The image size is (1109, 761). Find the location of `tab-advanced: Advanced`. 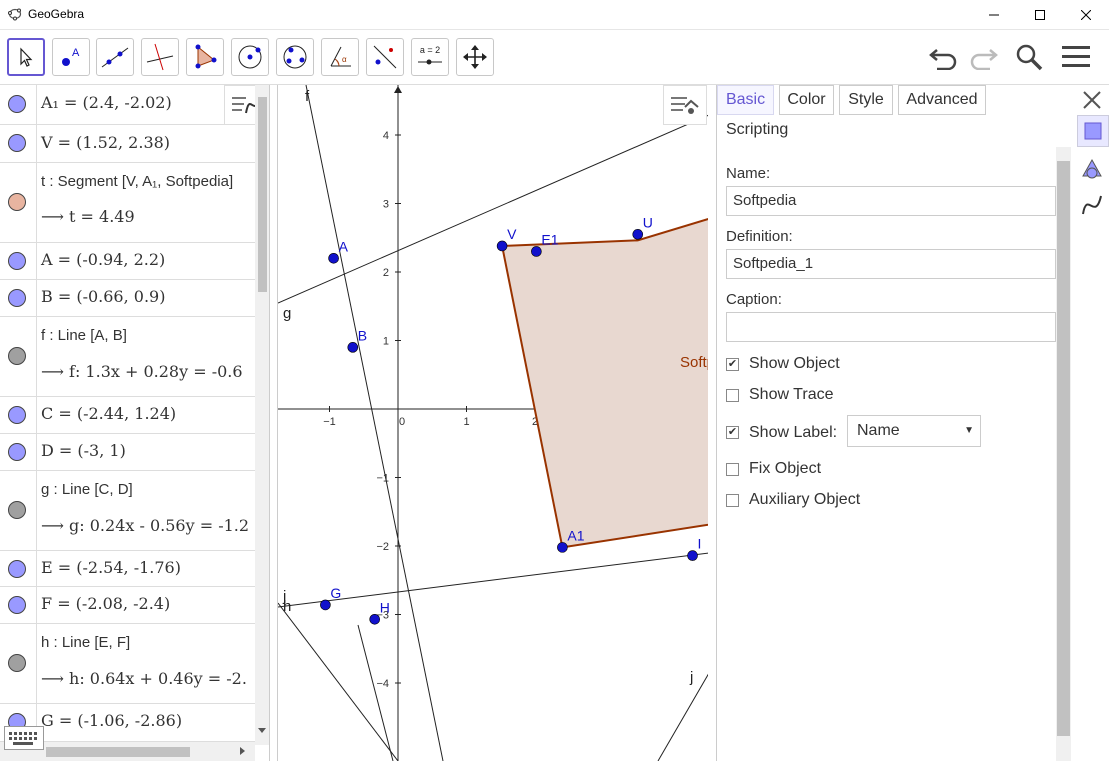

tab-advanced: Advanced is located at coordinates (942, 100).